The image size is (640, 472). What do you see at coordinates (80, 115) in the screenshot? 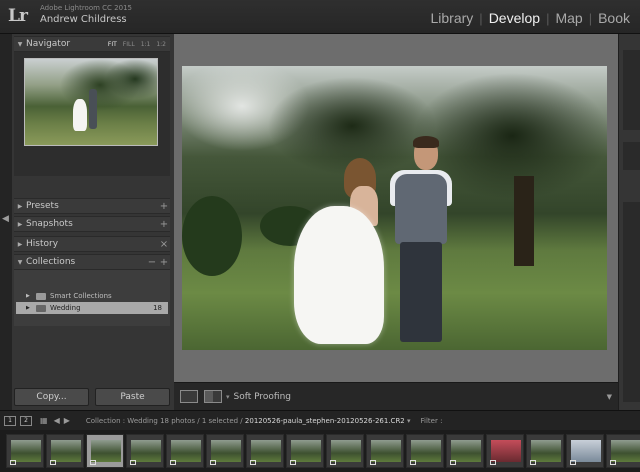
I see `thumbnail-bride` at bounding box center [80, 115].